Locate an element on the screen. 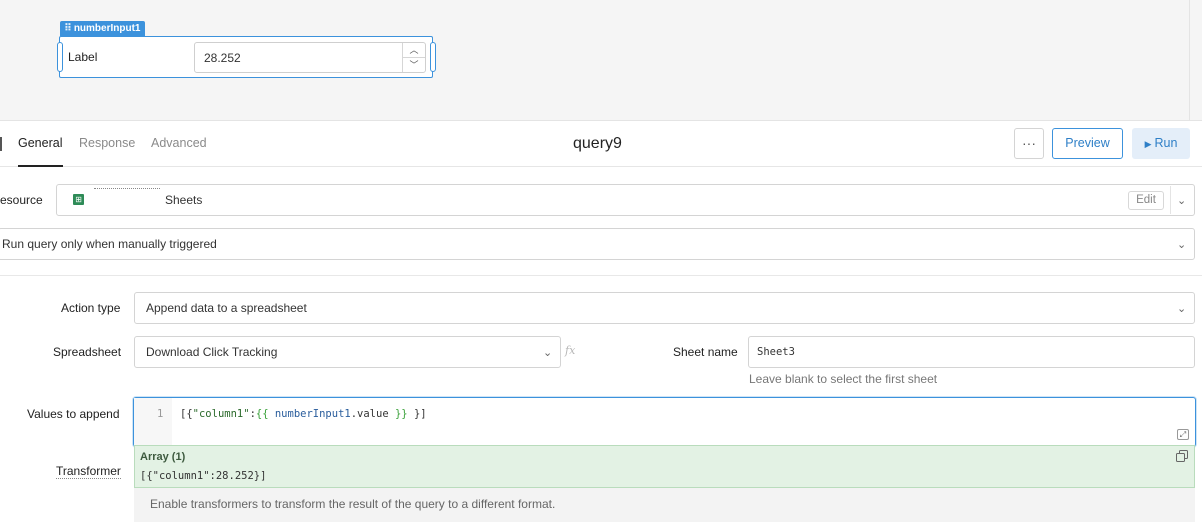  resource-label: esource is located at coordinates (21, 200).